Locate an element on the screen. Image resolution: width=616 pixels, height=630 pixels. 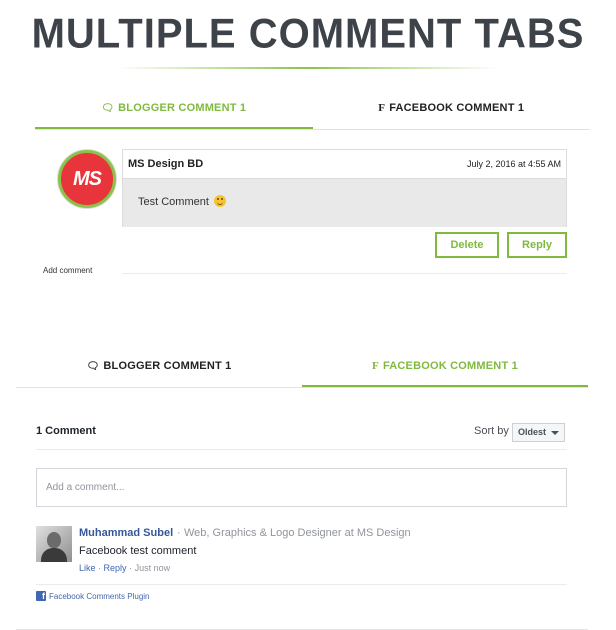
comment-count: 1 Comment is located at coordinates (66, 431).